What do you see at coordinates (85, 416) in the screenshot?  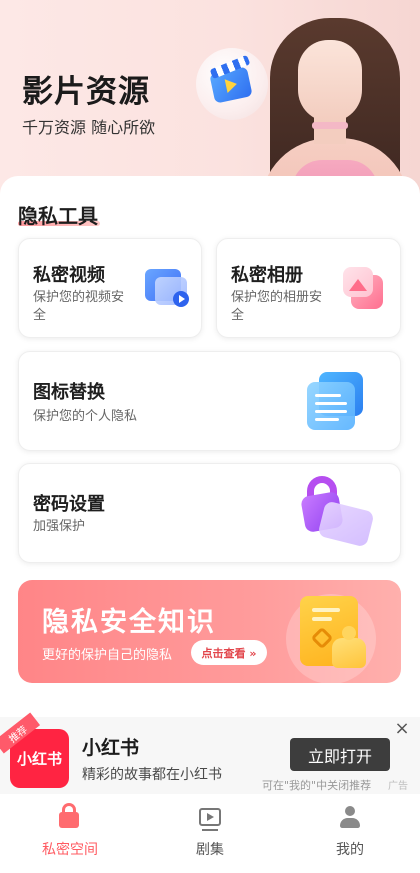 I see `card-desc: 保护您的个人隐私` at bounding box center [85, 416].